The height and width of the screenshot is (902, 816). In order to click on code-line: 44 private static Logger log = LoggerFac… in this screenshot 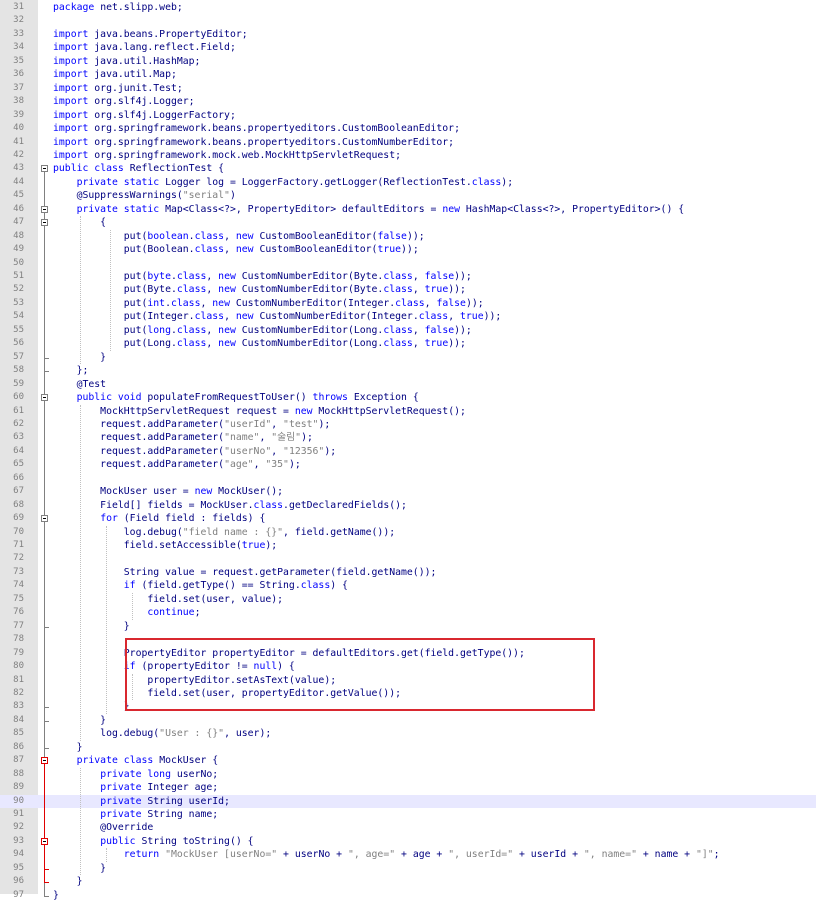, I will do `click(408, 182)`.